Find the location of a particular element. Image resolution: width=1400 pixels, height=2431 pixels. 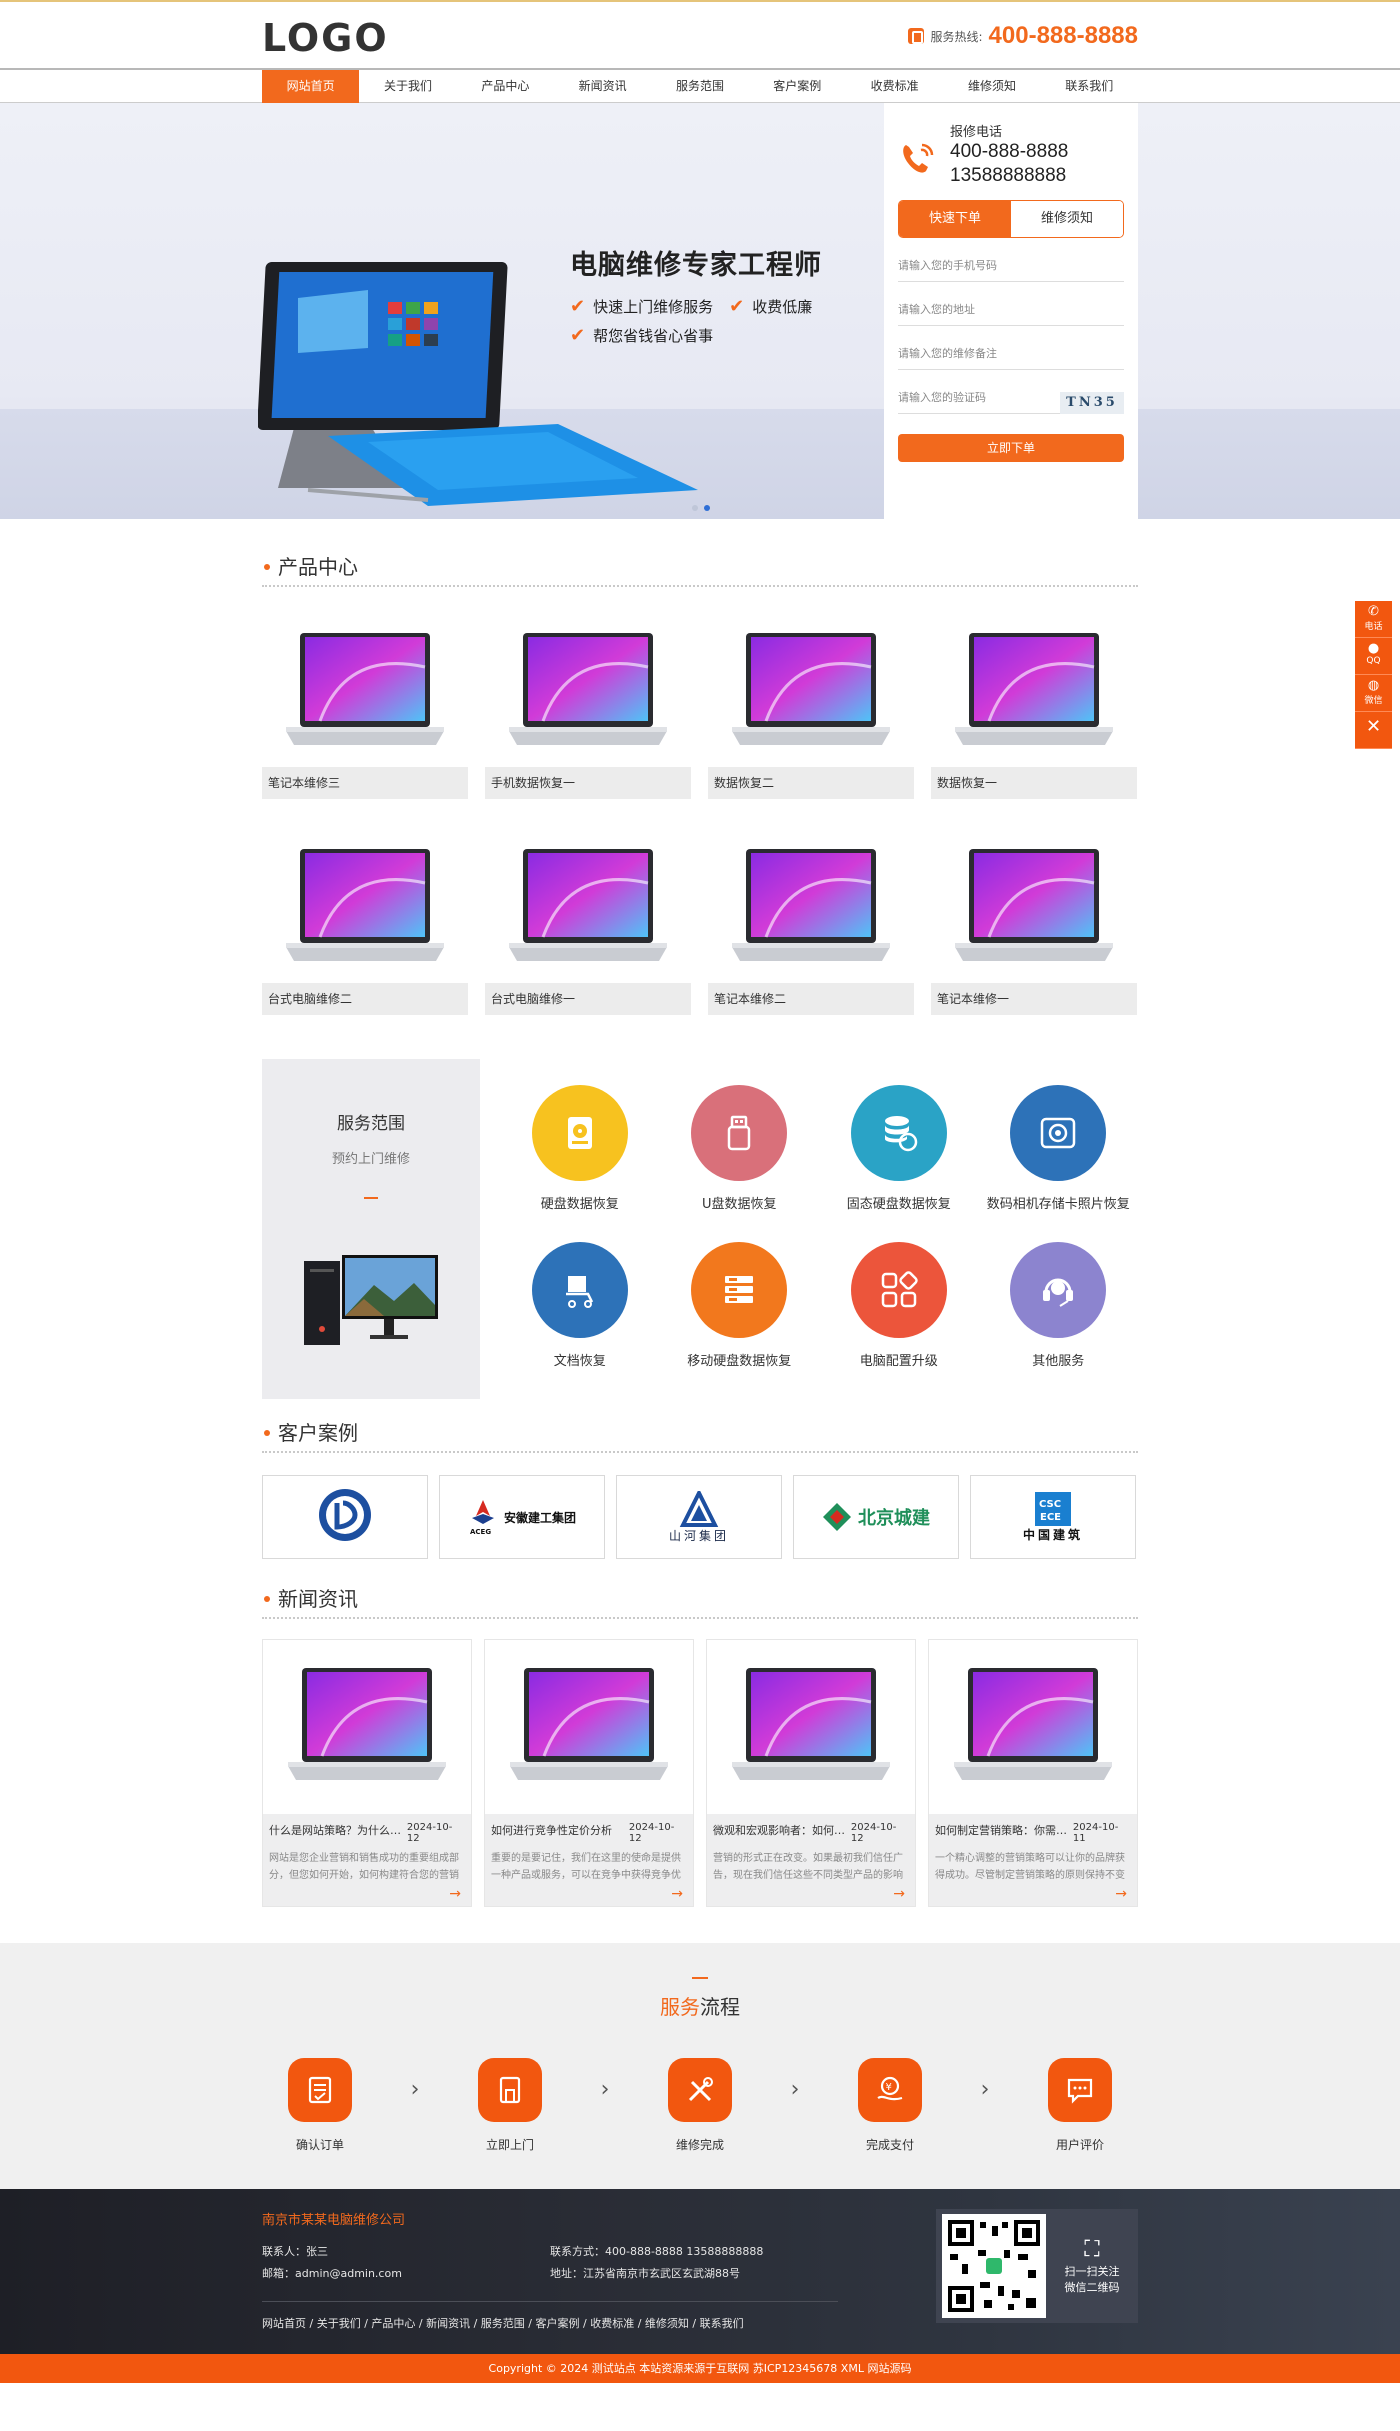

order-phone-label: 报修电话 is located at coordinates (976, 132).